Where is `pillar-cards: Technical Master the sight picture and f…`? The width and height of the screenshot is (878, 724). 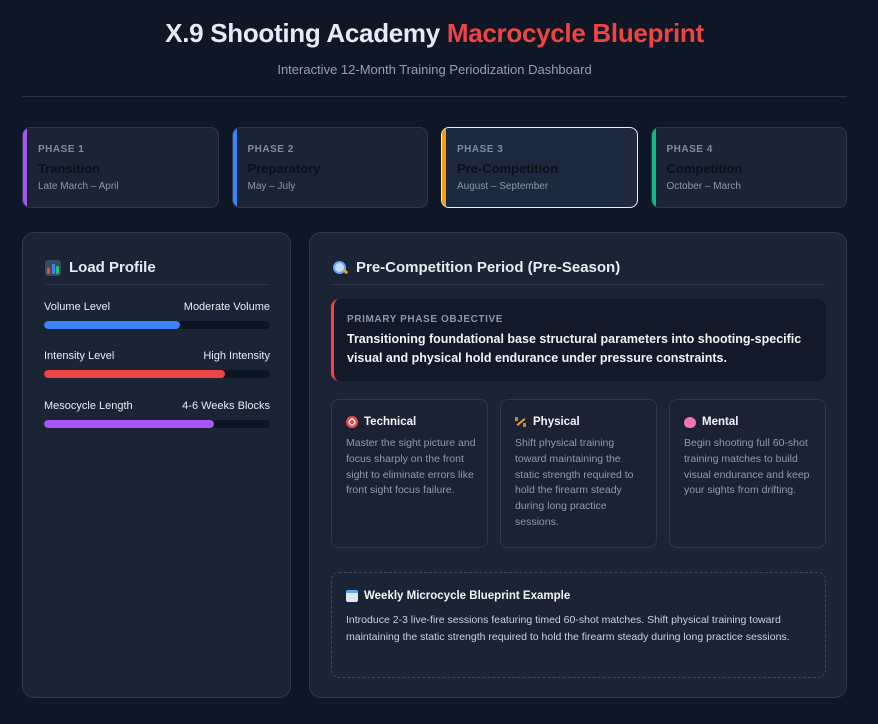 pillar-cards: Technical Master the sight picture and f… is located at coordinates (578, 473).